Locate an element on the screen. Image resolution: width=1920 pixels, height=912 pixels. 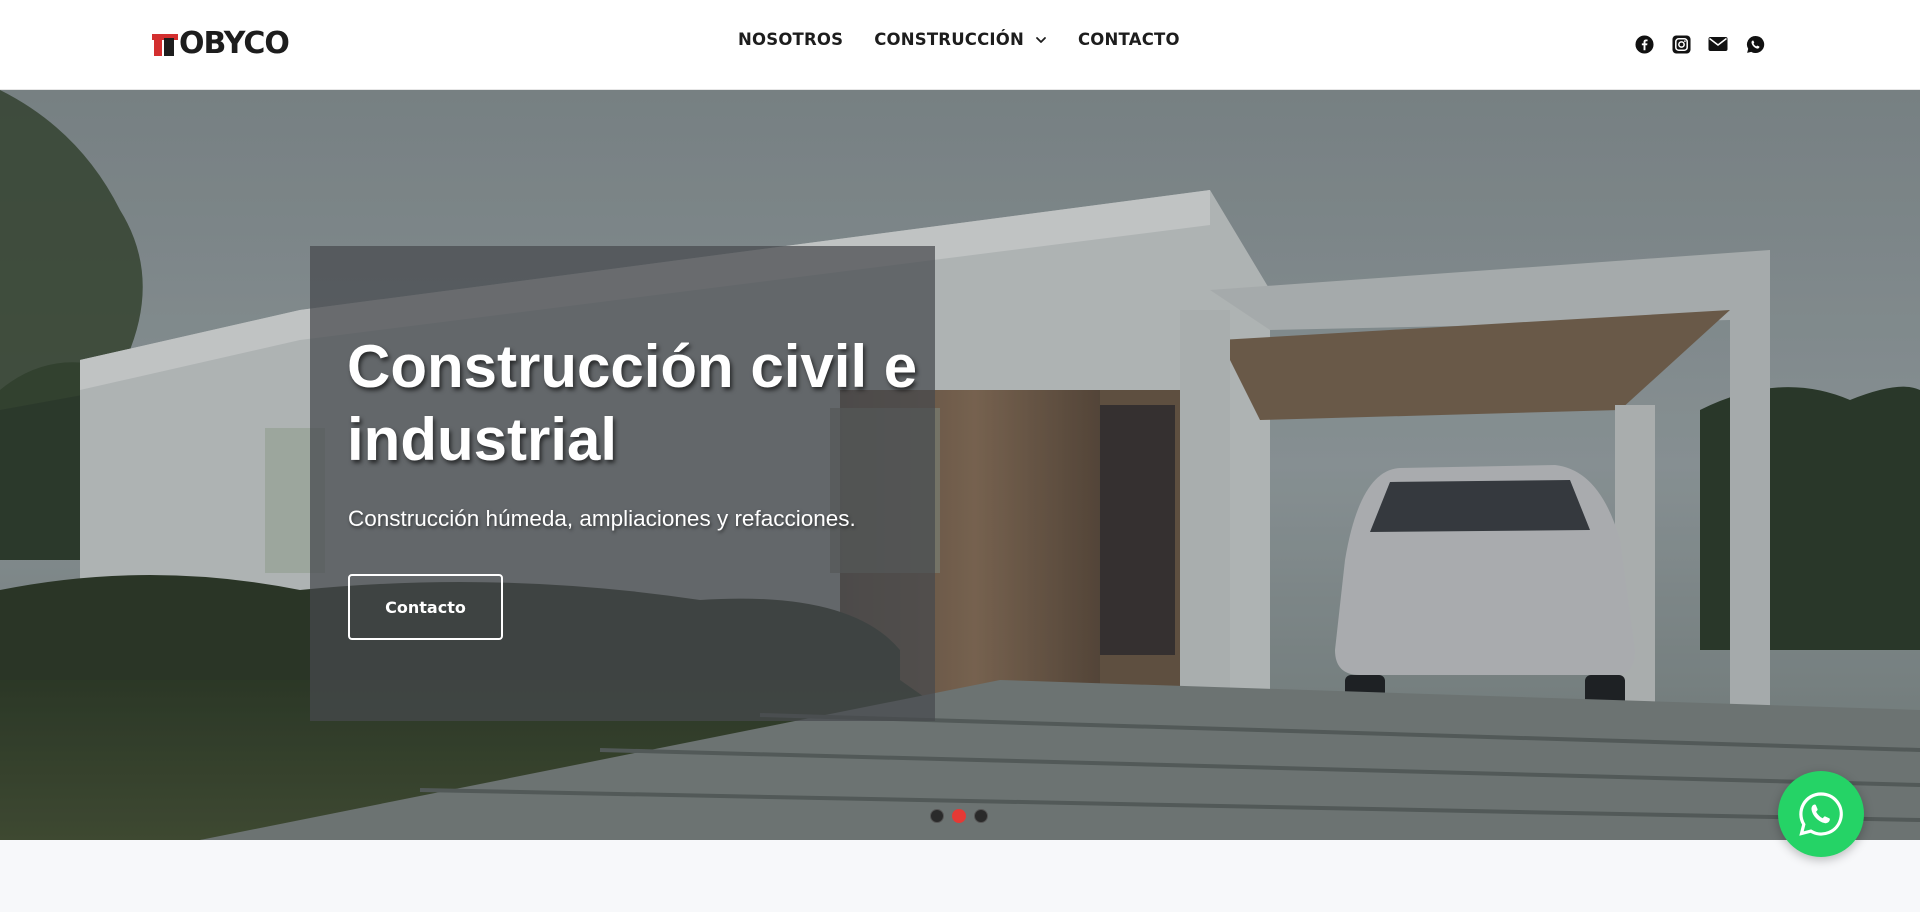
site-header: OBYCO NOSOTROS CONSTRUCCIÓN CONTACTO is located at coordinates (960, 45).